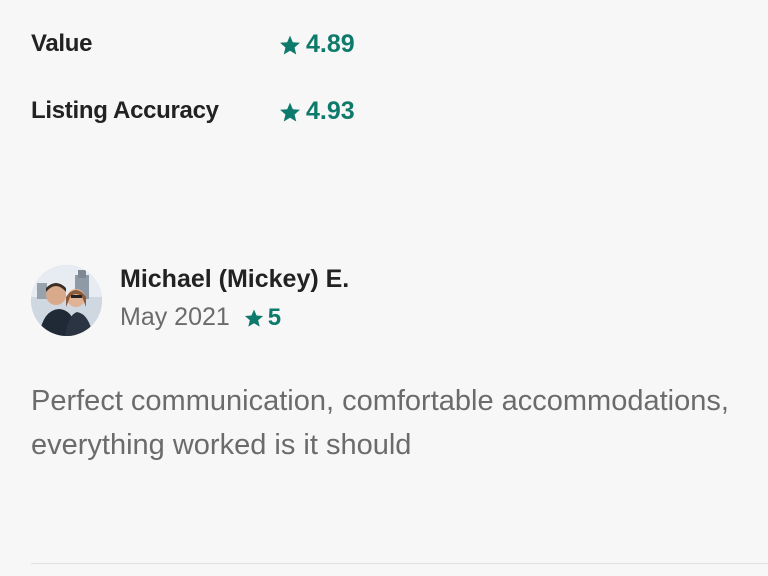 The image size is (768, 576). Describe the element at coordinates (399, 563) in the screenshot. I see `divider` at that location.